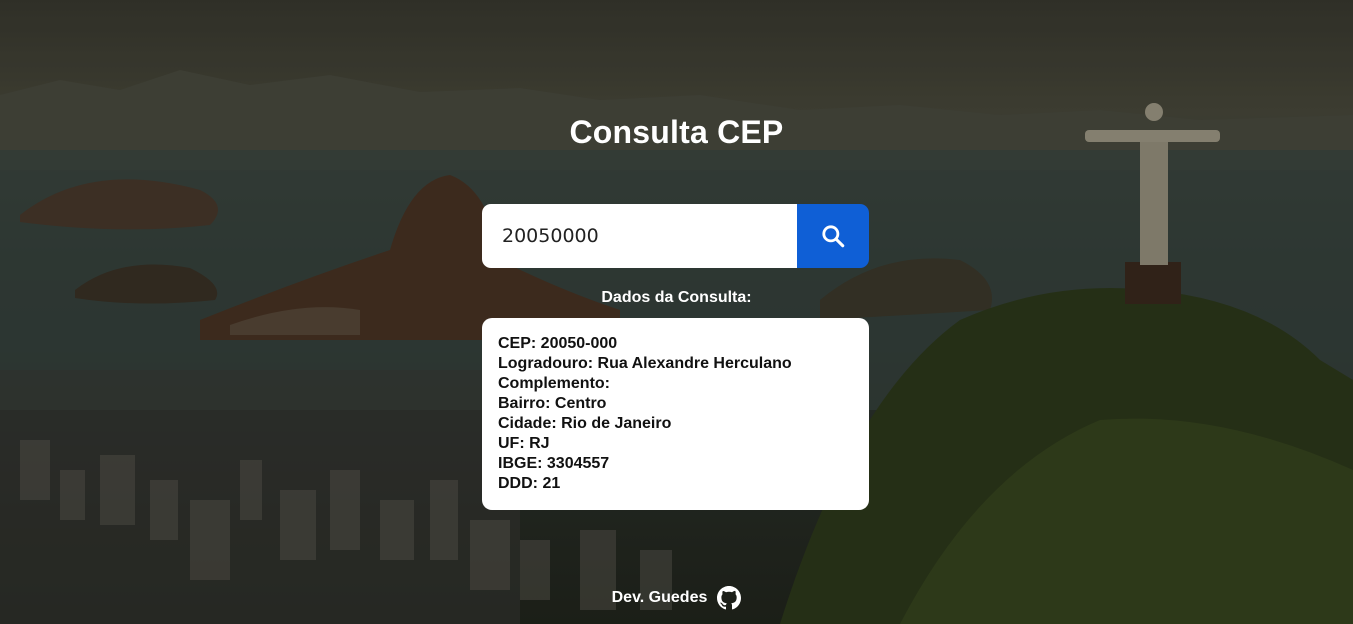 The width and height of the screenshot is (1353, 624). I want to click on result-complemento: Complemento:, so click(554, 383).